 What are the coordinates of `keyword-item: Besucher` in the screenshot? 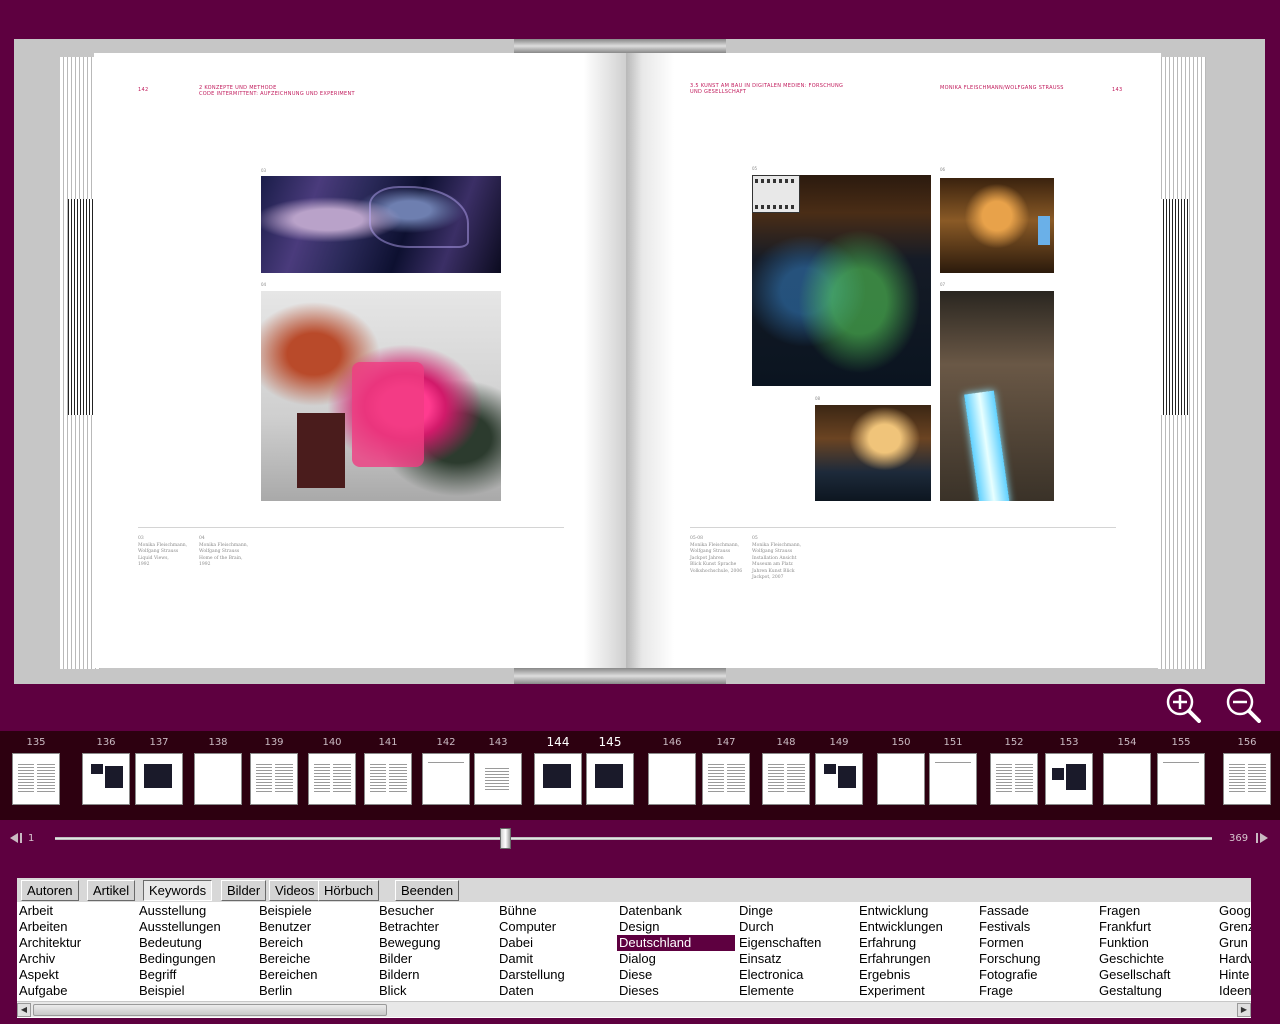 It's located at (405, 911).